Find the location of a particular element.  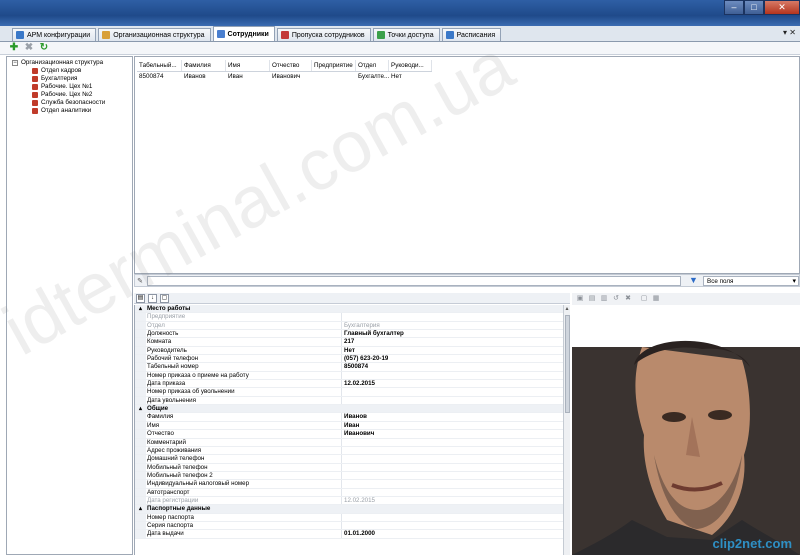

property-row: Фамилия Иванов is located at coordinates (349, 417).